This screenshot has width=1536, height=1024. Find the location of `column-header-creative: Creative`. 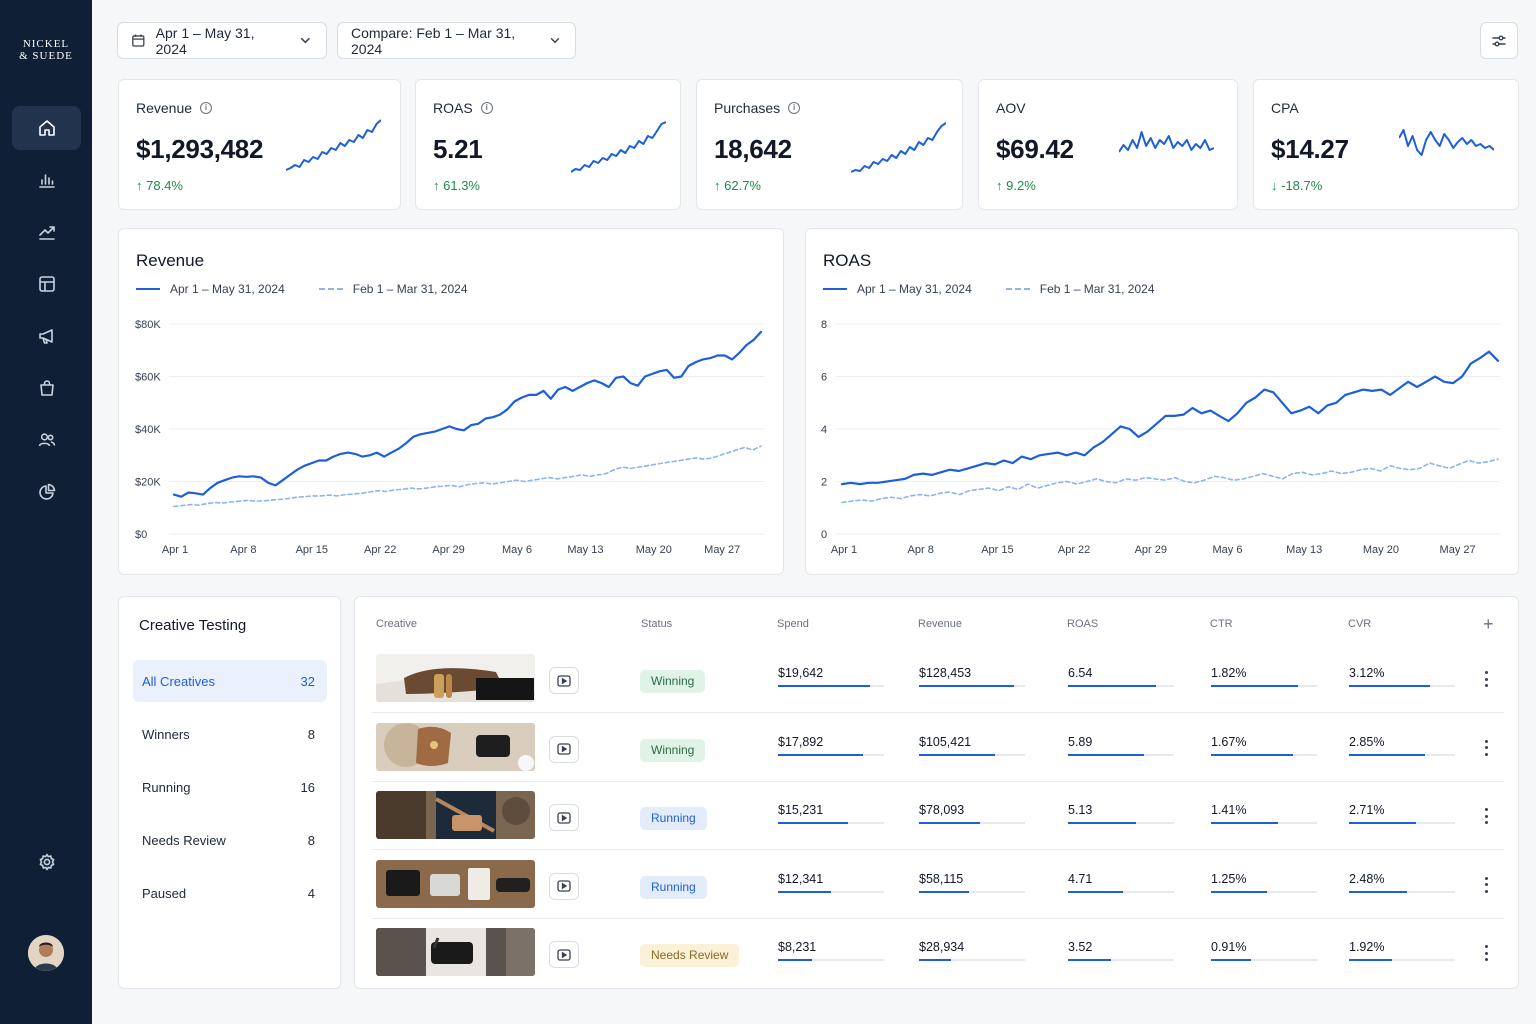

column-header-creative: Creative is located at coordinates (396, 624).